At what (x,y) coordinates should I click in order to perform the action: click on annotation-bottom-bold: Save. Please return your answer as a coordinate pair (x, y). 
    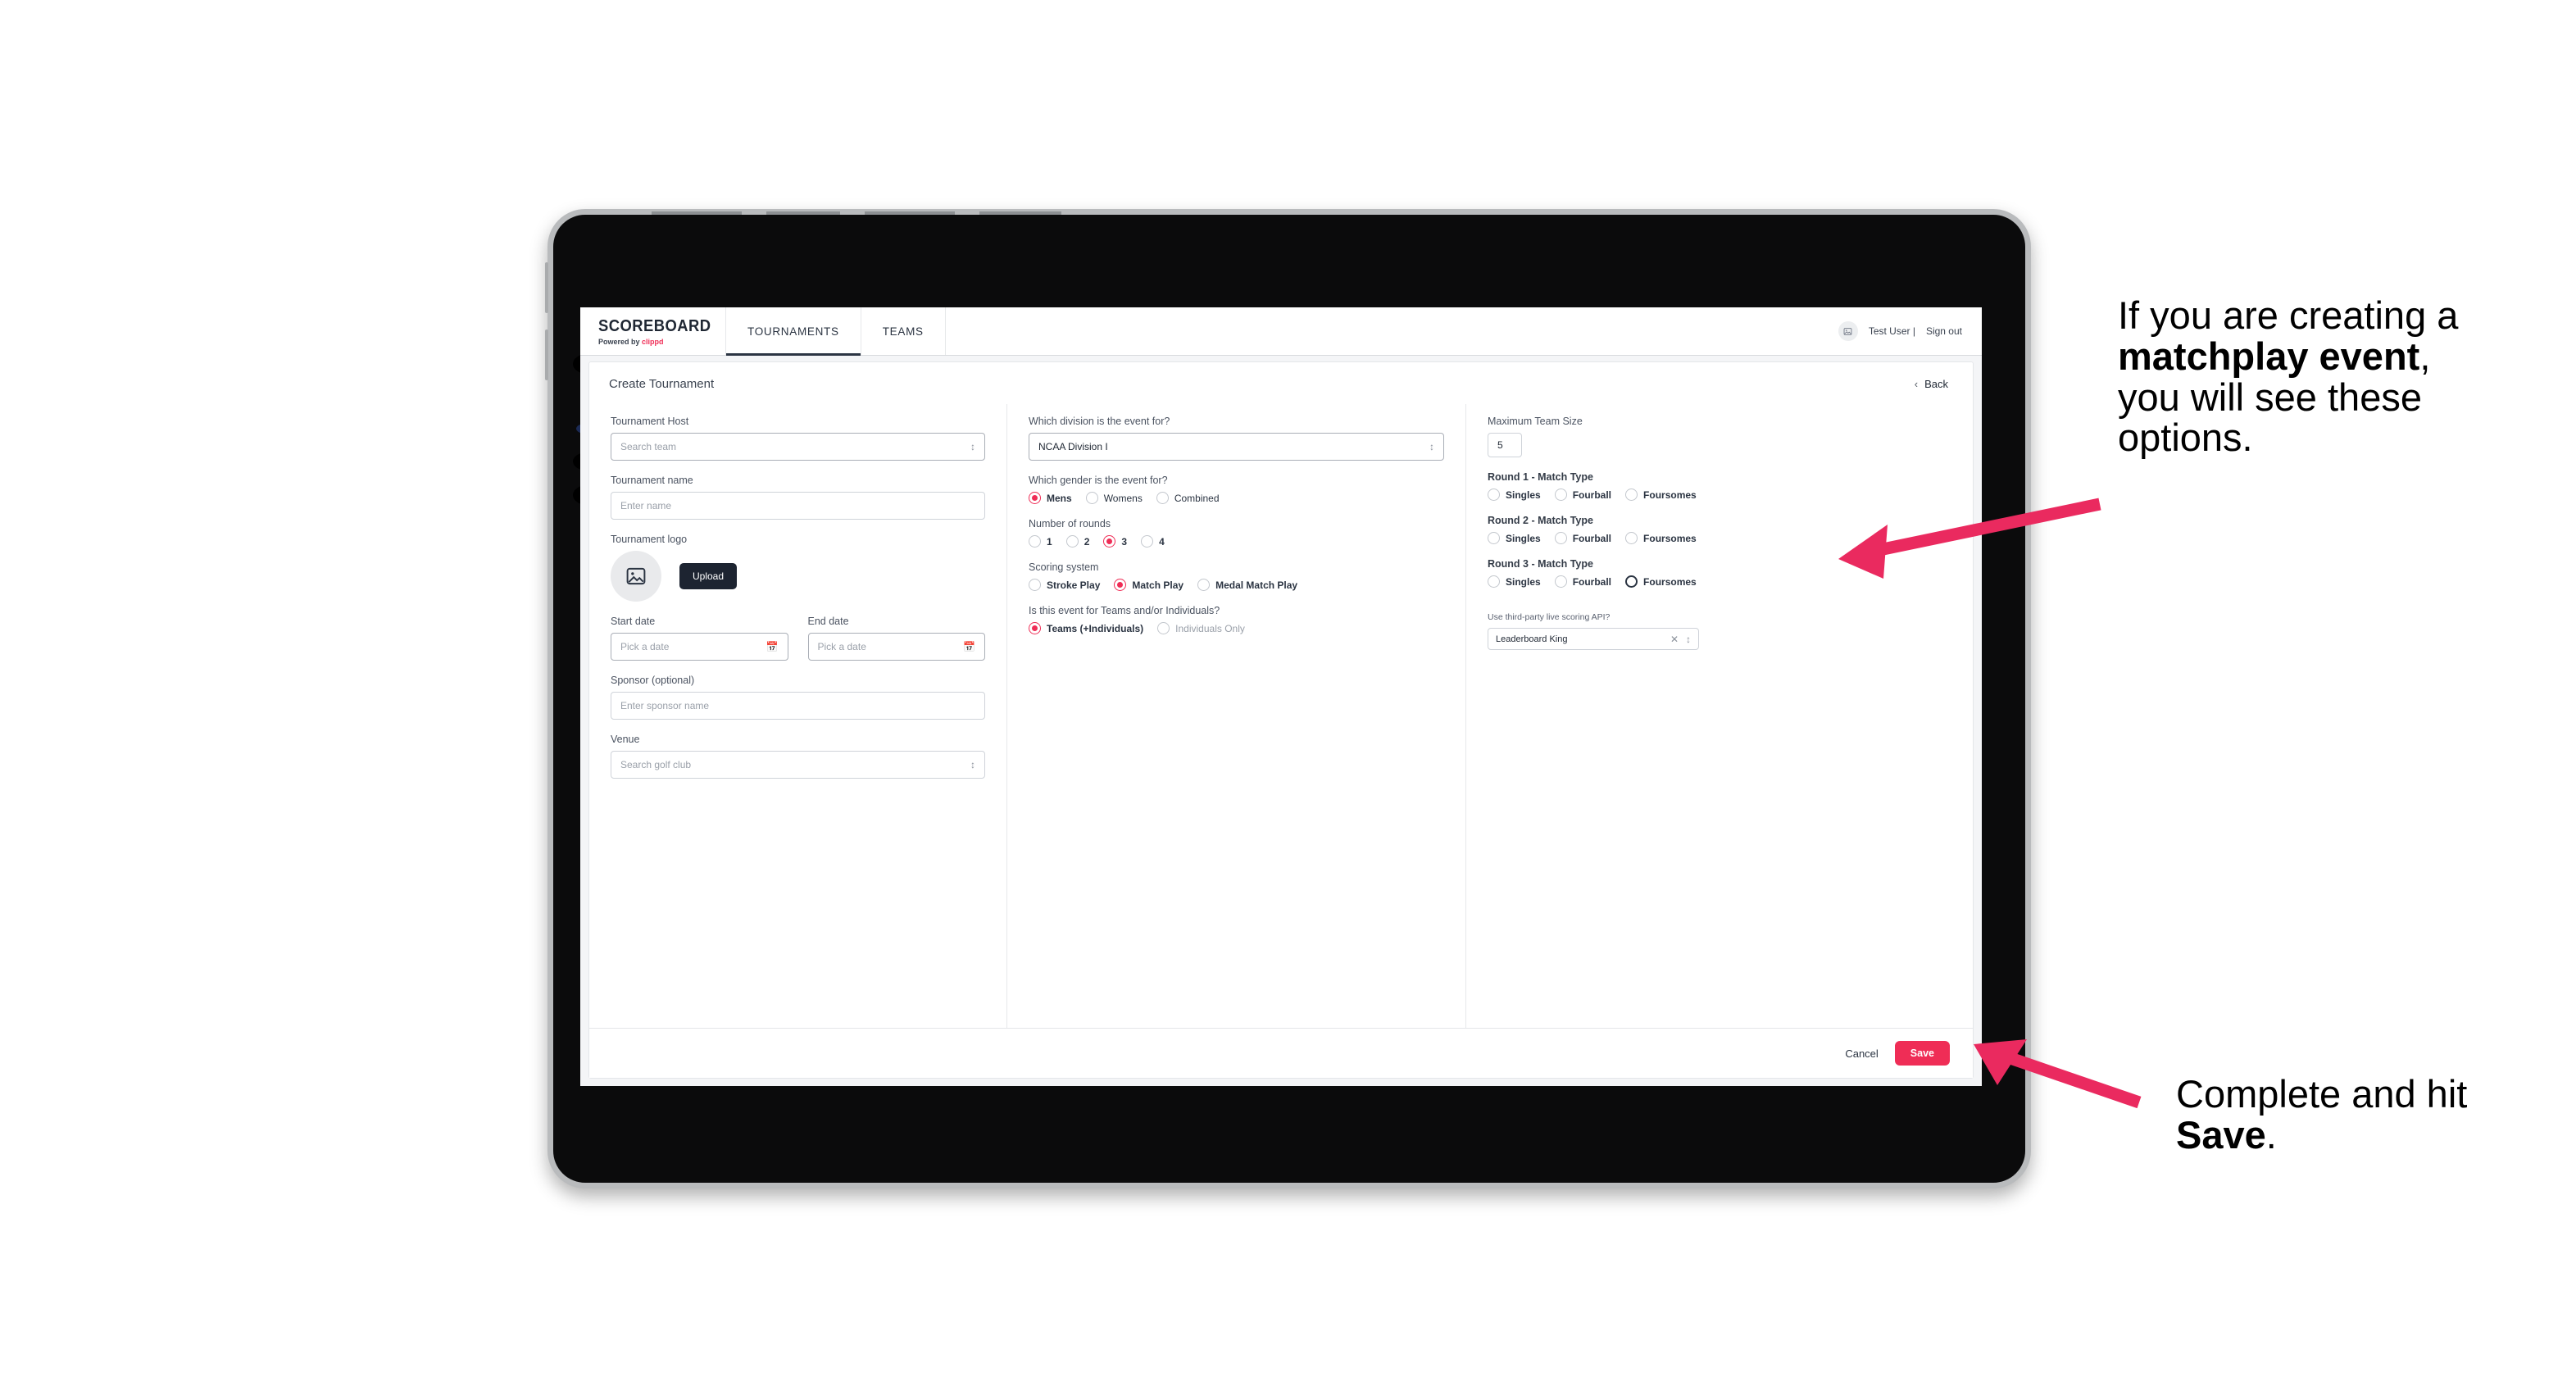
    Looking at the image, I should click on (2221, 1134).